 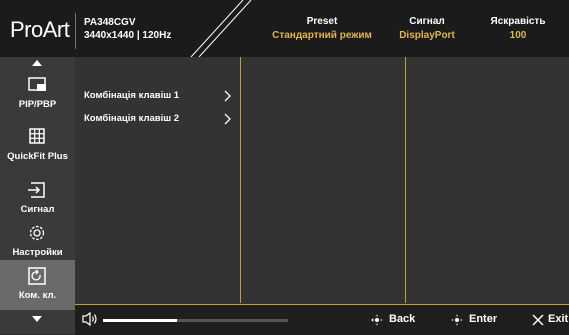 I want to click on menu-item-shortcut-2: Комбінація клавіш 2, so click(x=159, y=119).